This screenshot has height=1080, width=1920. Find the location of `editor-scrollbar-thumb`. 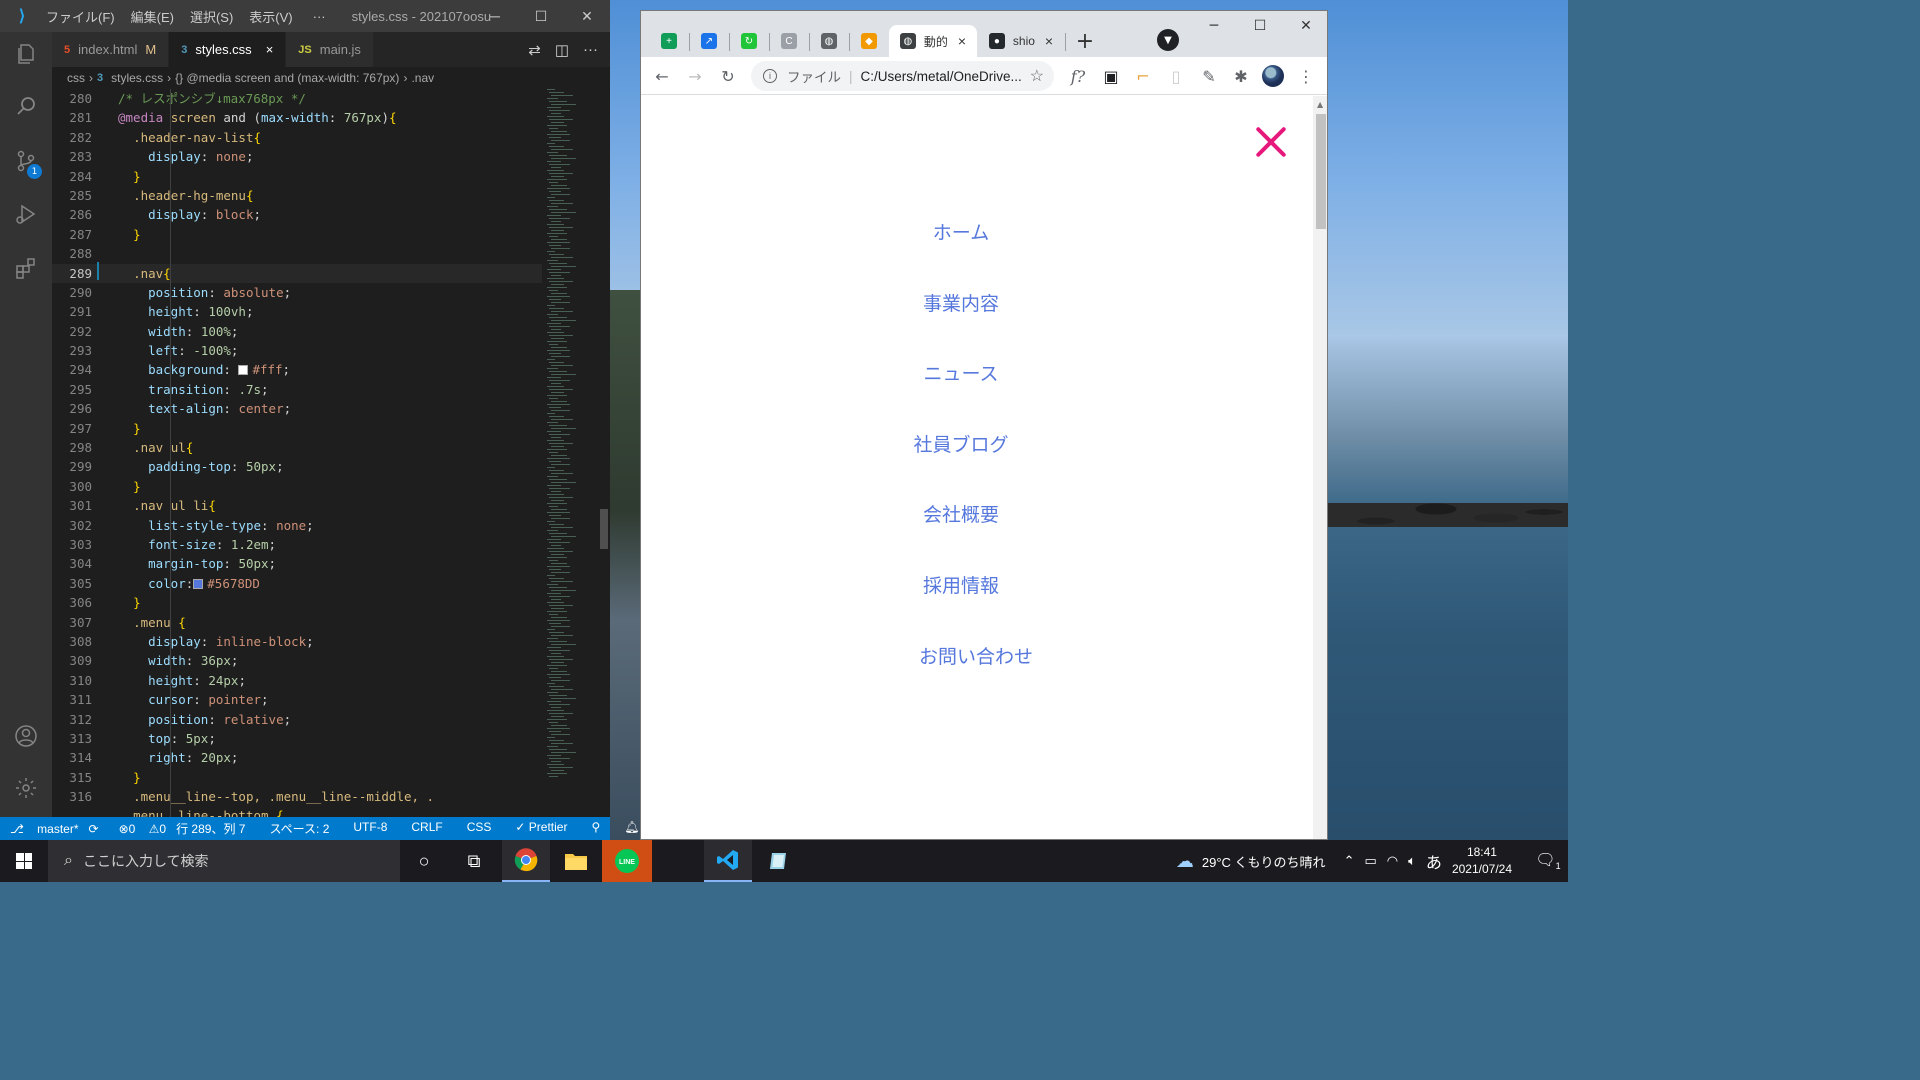

editor-scrollbar-thumb is located at coordinates (604, 529).